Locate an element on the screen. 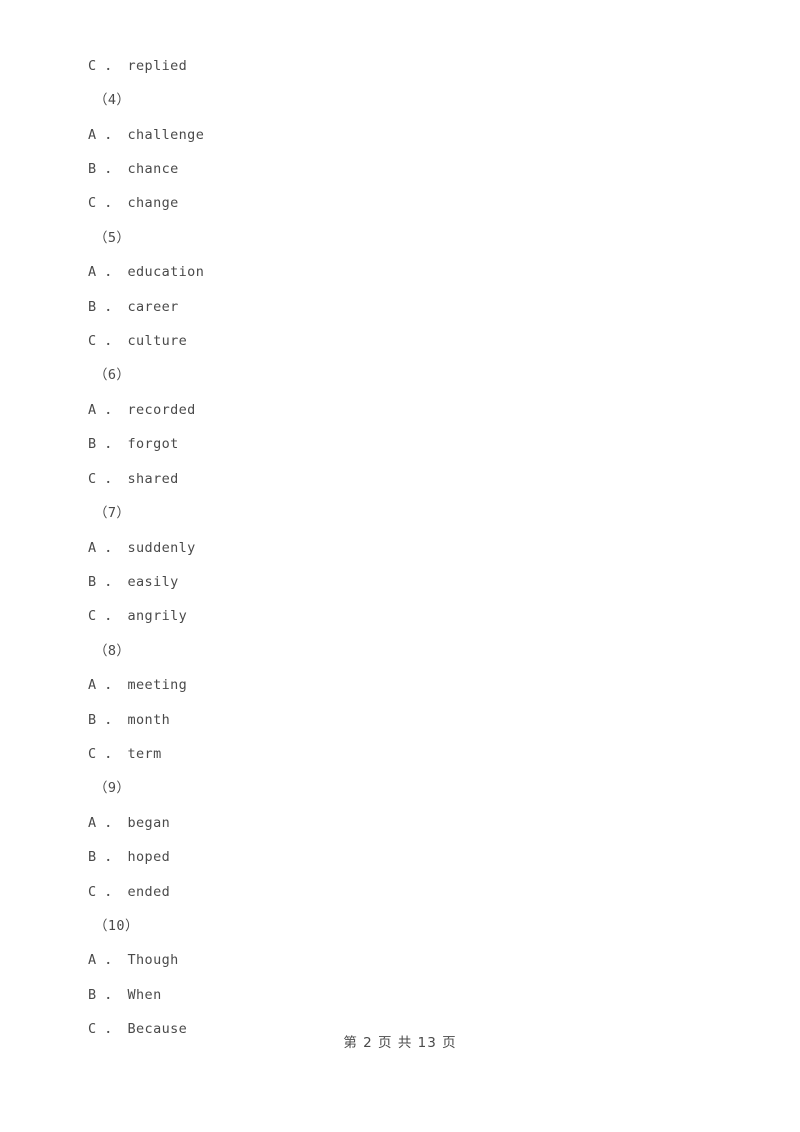  question-number: （8） is located at coordinates (112, 651).